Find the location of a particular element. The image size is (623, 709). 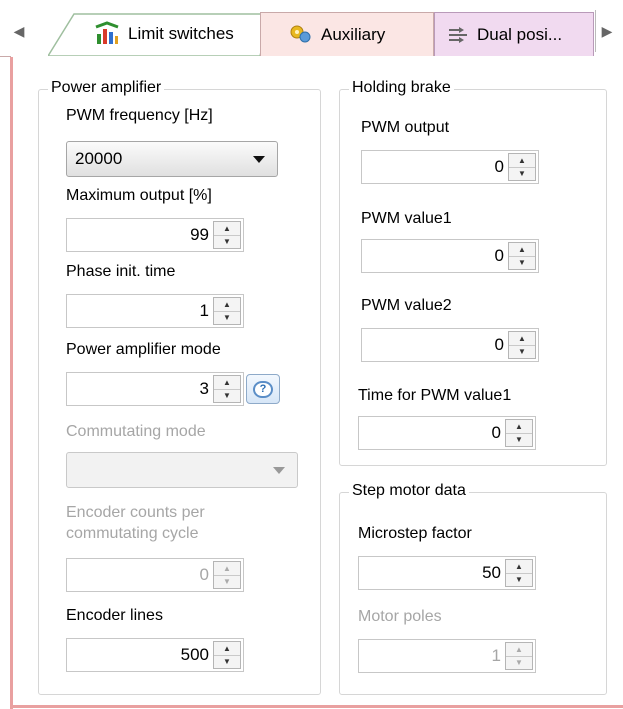

dual-position-icon is located at coordinates (458, 34).